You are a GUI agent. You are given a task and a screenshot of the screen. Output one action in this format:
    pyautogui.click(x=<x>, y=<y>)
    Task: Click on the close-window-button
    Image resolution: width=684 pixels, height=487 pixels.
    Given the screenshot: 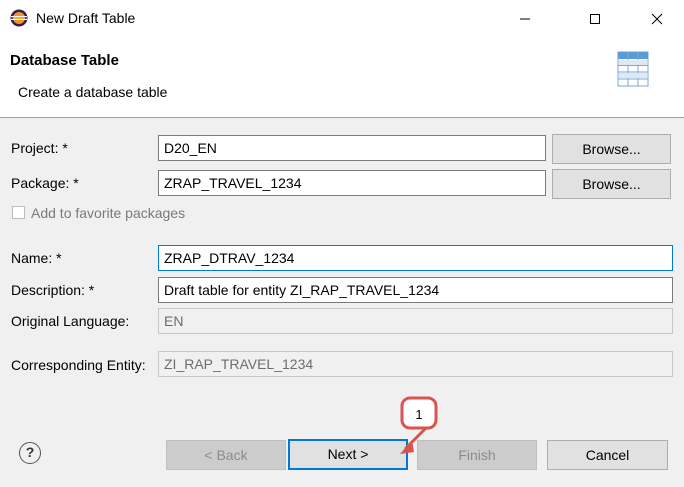 What is the action you would take?
    pyautogui.click(x=657, y=19)
    